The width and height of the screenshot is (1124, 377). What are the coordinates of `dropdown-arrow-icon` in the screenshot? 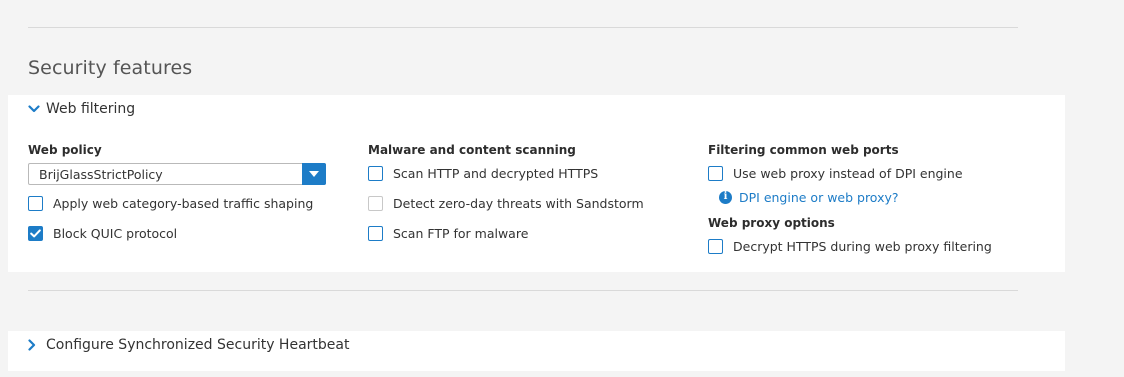 It's located at (314, 174).